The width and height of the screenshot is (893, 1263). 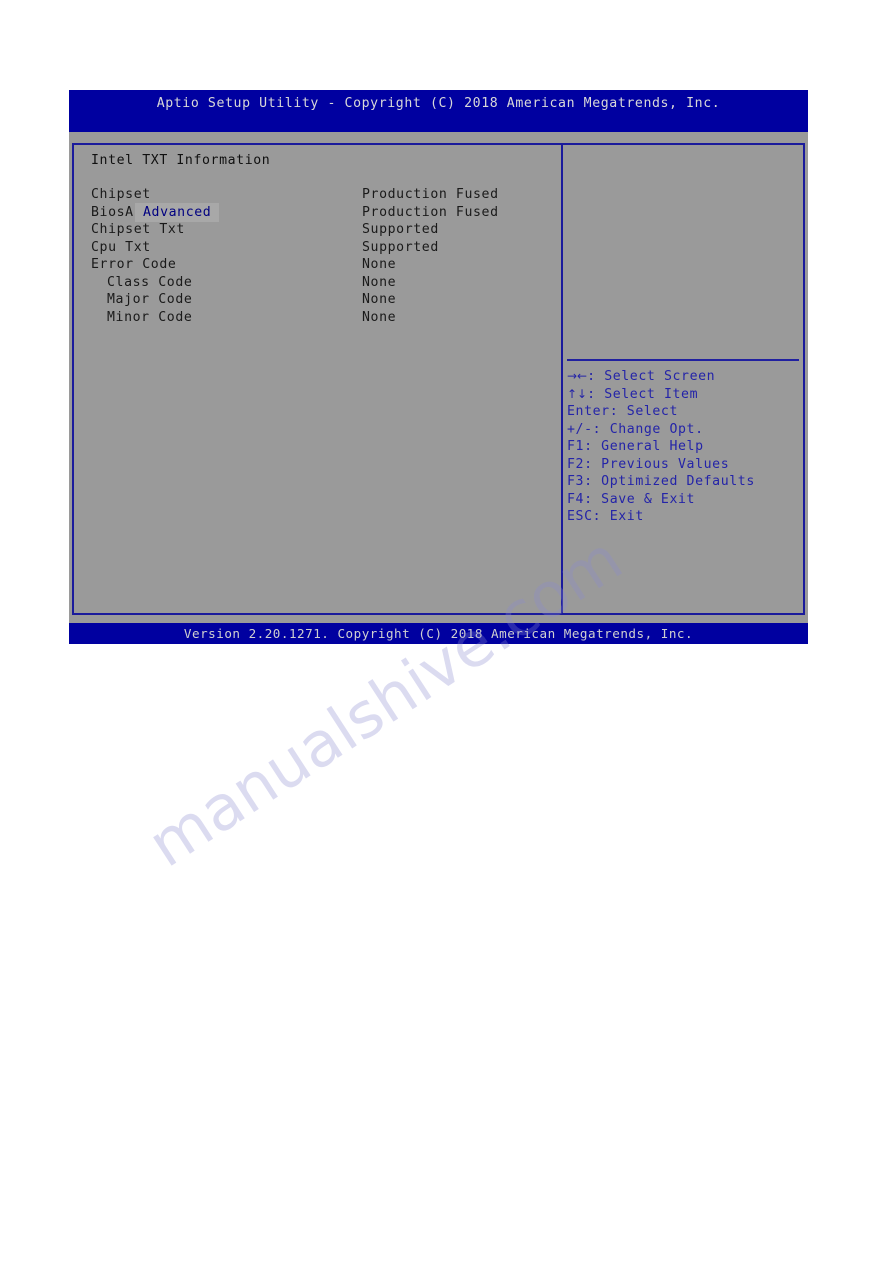 I want to click on help-key-row: Enter: Select, so click(x=685, y=413).